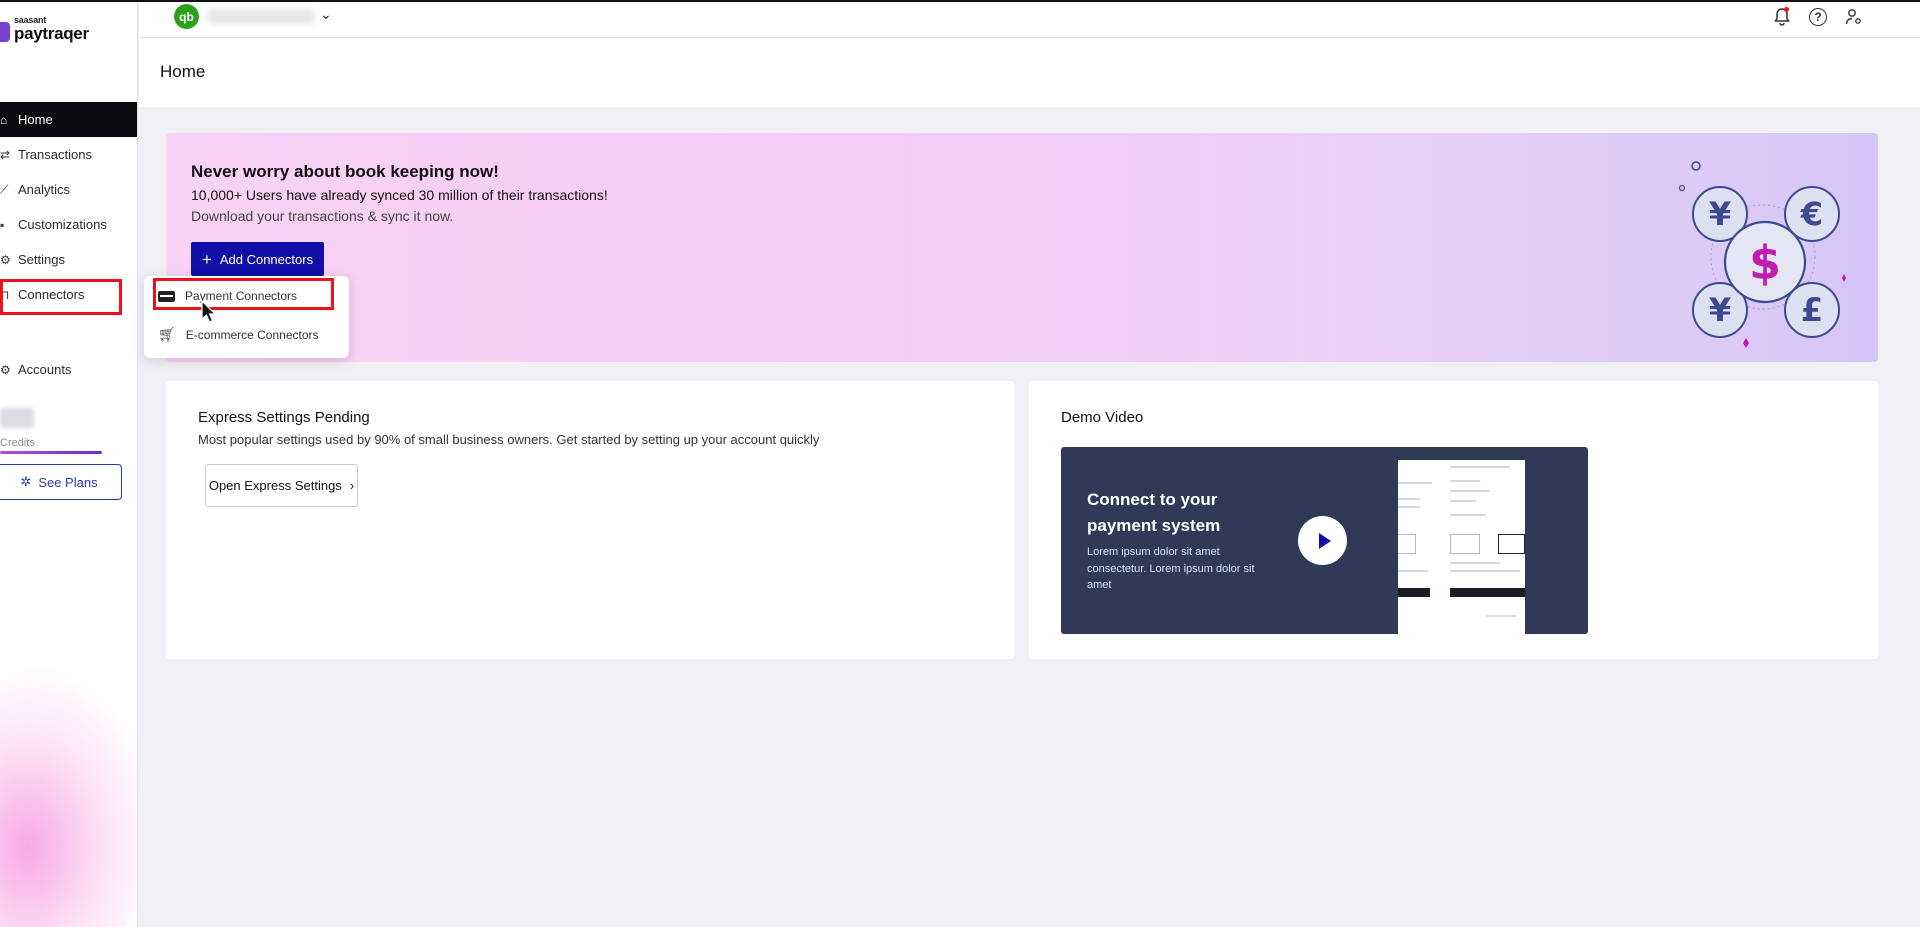 Image resolution: width=1920 pixels, height=927 pixels. I want to click on logo-brand-name: paytraqer, so click(51, 33).